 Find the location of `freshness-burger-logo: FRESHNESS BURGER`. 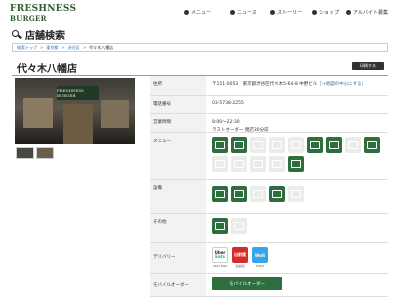

freshness-burger-logo: FRESHNESS BURGER is located at coordinates (43, 13).